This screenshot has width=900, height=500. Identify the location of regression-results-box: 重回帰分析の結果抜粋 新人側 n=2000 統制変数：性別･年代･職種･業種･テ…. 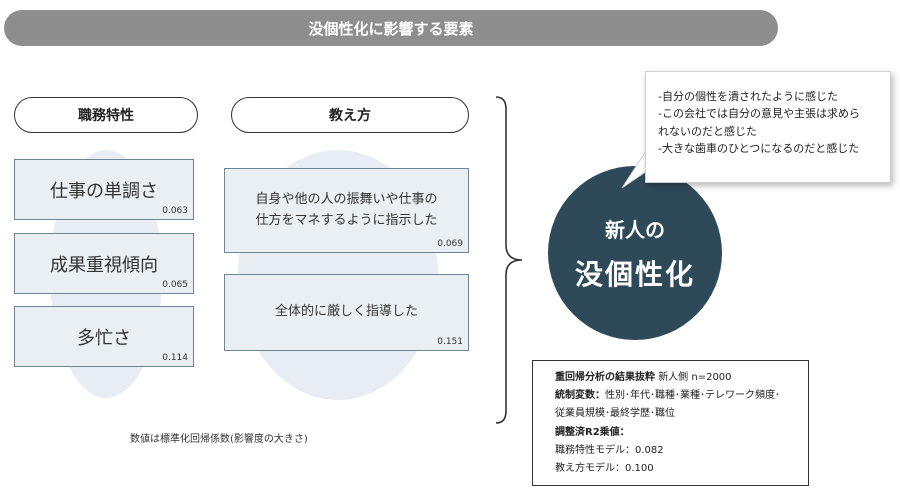
(670, 423).